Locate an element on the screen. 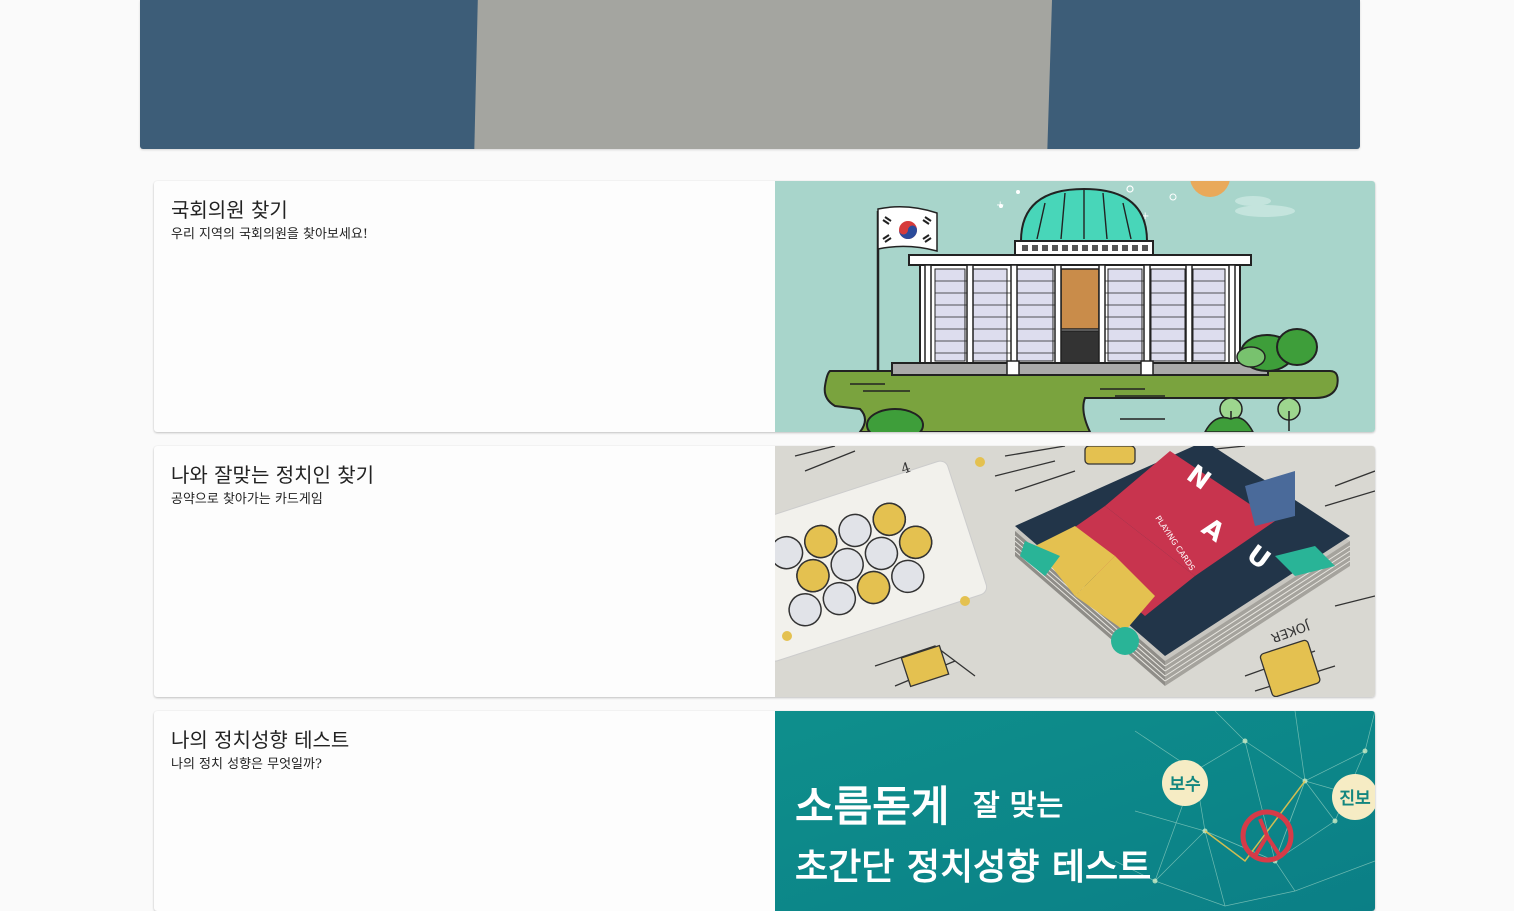 The width and height of the screenshot is (1514, 911). card-text: 나와 잘맞는 정치인 찾기 공약으로 찾아가는 카드게임 is located at coordinates (461, 485).